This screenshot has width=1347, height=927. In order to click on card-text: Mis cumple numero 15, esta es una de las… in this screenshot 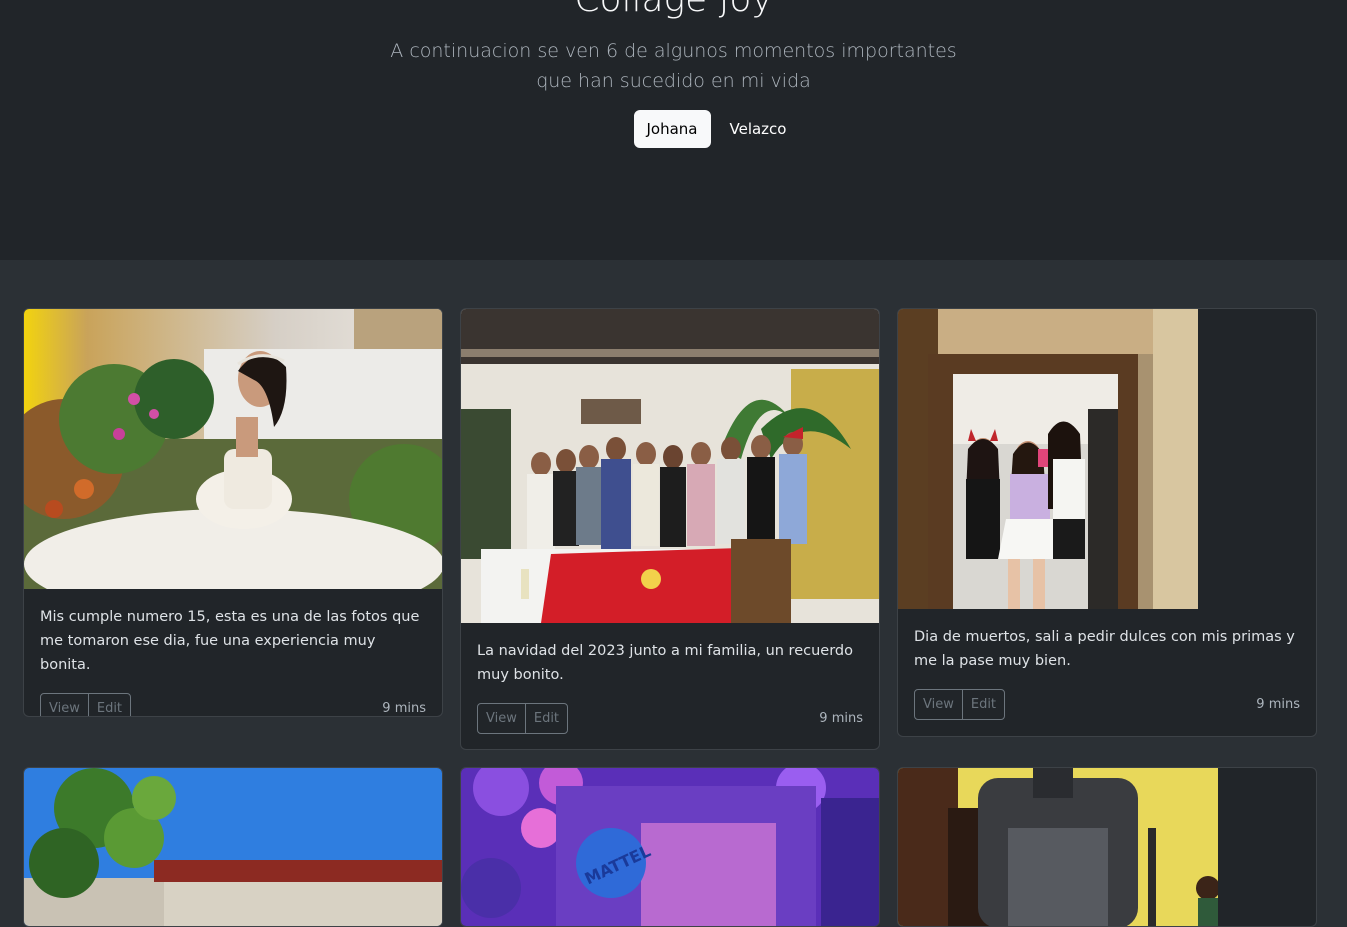, I will do `click(230, 641)`.